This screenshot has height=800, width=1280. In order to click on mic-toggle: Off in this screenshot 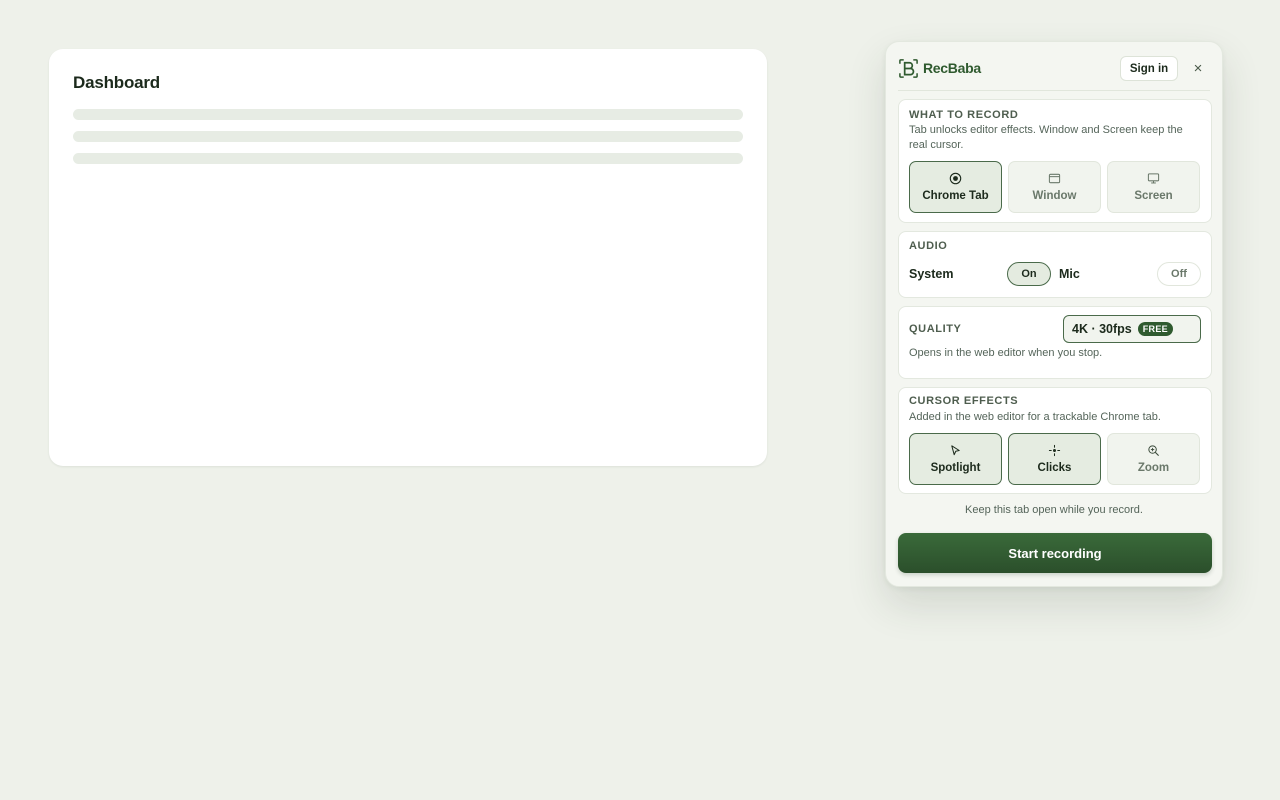, I will do `click(1179, 274)`.